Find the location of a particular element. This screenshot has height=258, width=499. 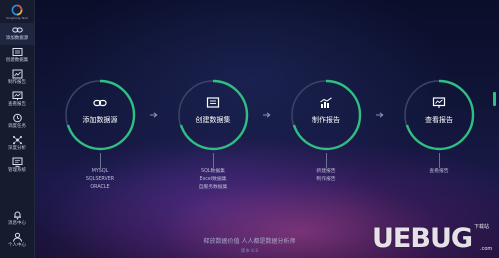

sidebar-item-messages: 消息中心 is located at coordinates (17, 219).